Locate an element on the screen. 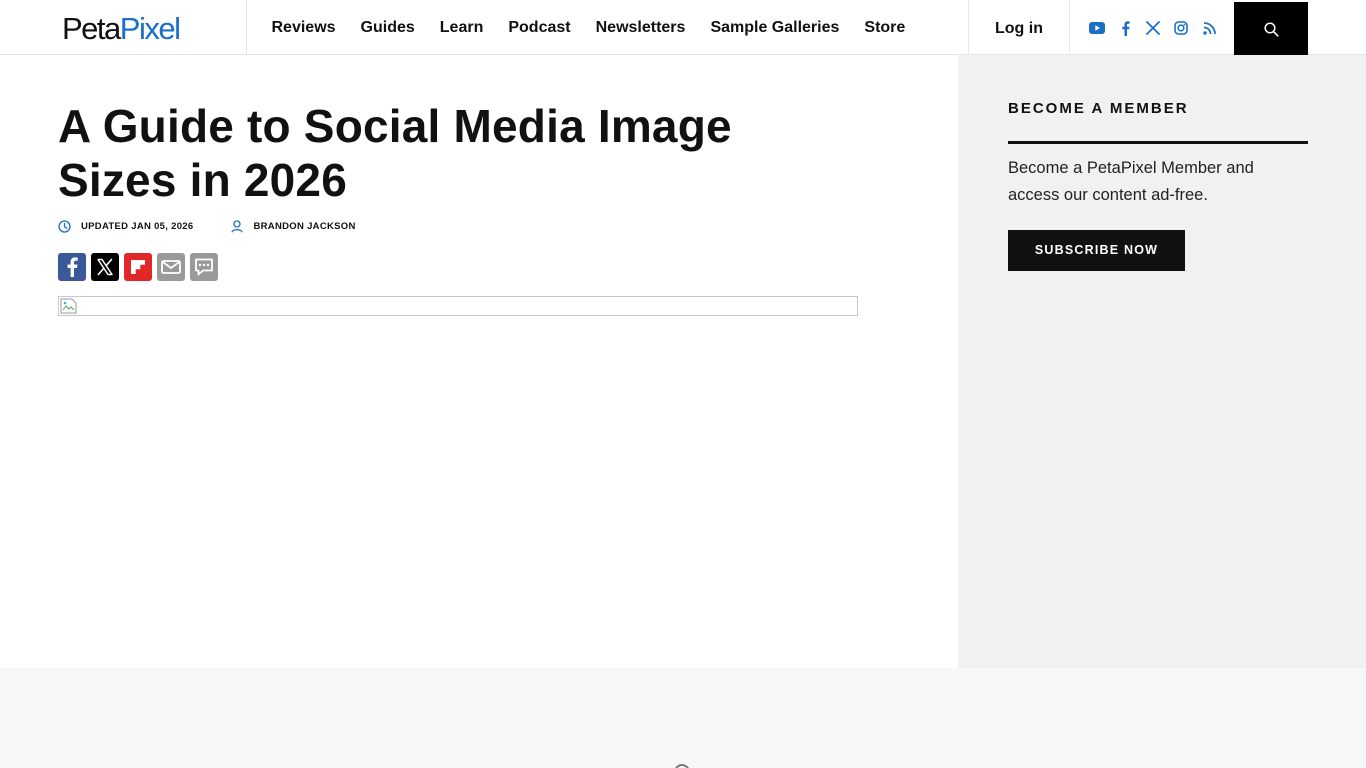 This screenshot has width=1366, height=768. share-buttons is located at coordinates (138, 267).